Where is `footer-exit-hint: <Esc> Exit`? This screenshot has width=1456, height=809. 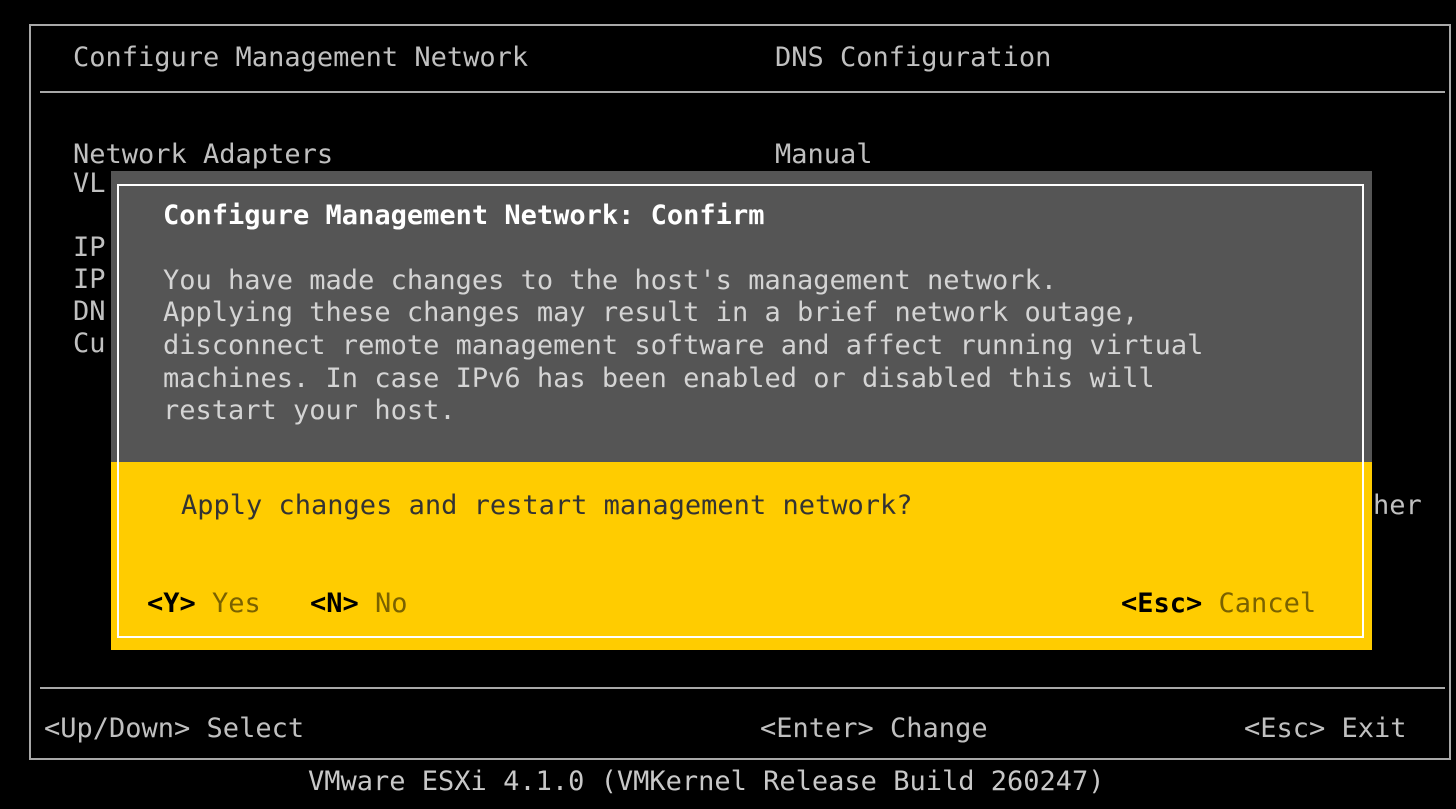 footer-exit-hint: <Esc> Exit is located at coordinates (1325, 728).